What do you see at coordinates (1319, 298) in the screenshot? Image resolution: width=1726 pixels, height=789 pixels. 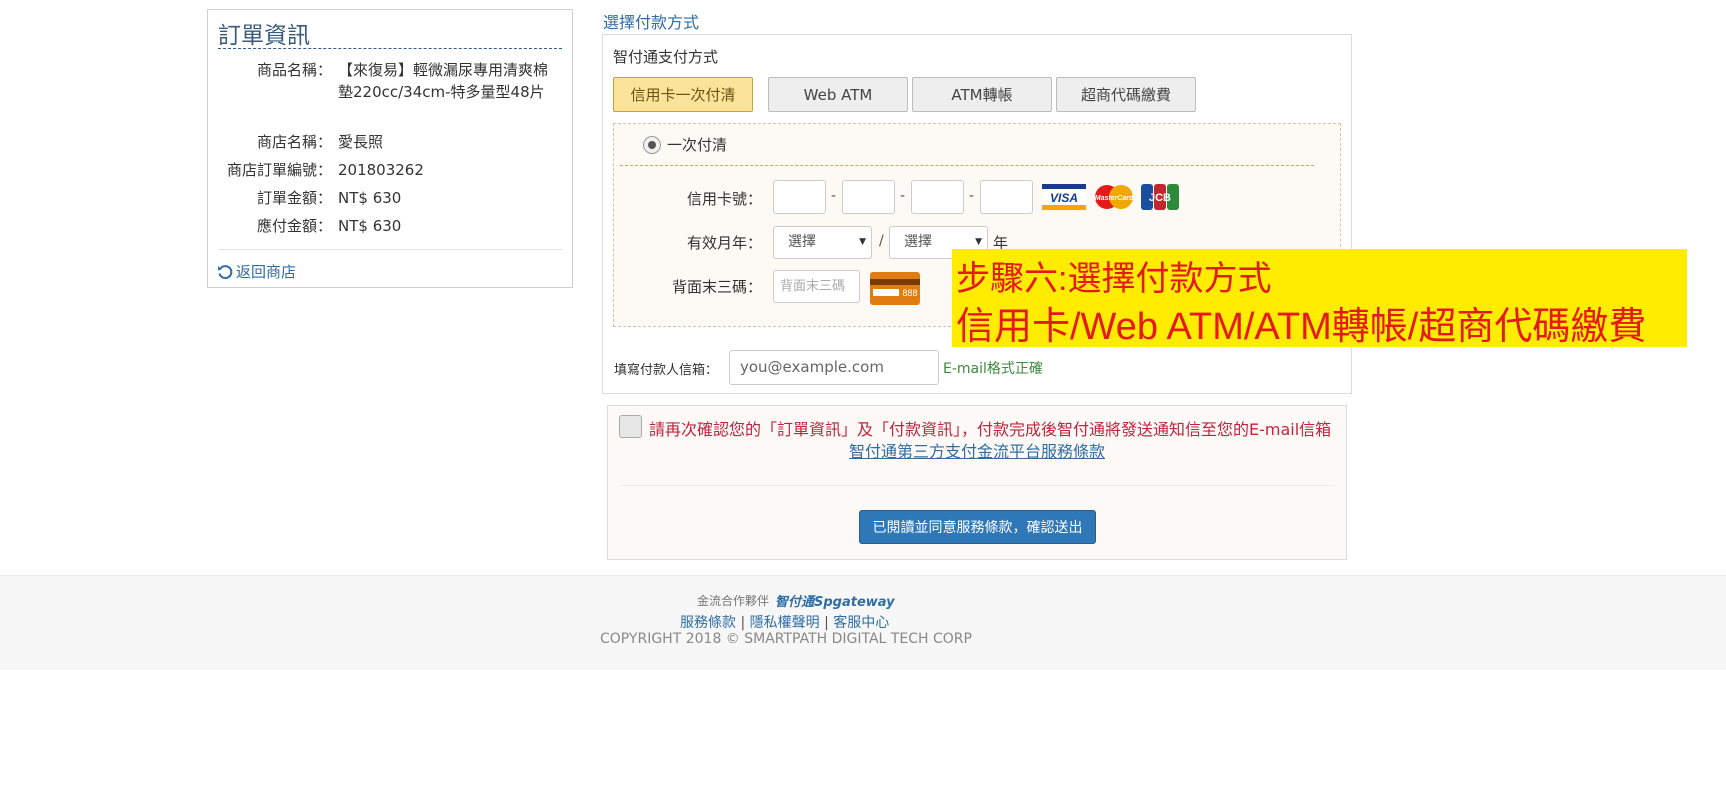 I see `step-annotation: 步驟六:選擇付款方式 信用卡/Web ATM/ATM轉帳/超商代碼繳費` at bounding box center [1319, 298].